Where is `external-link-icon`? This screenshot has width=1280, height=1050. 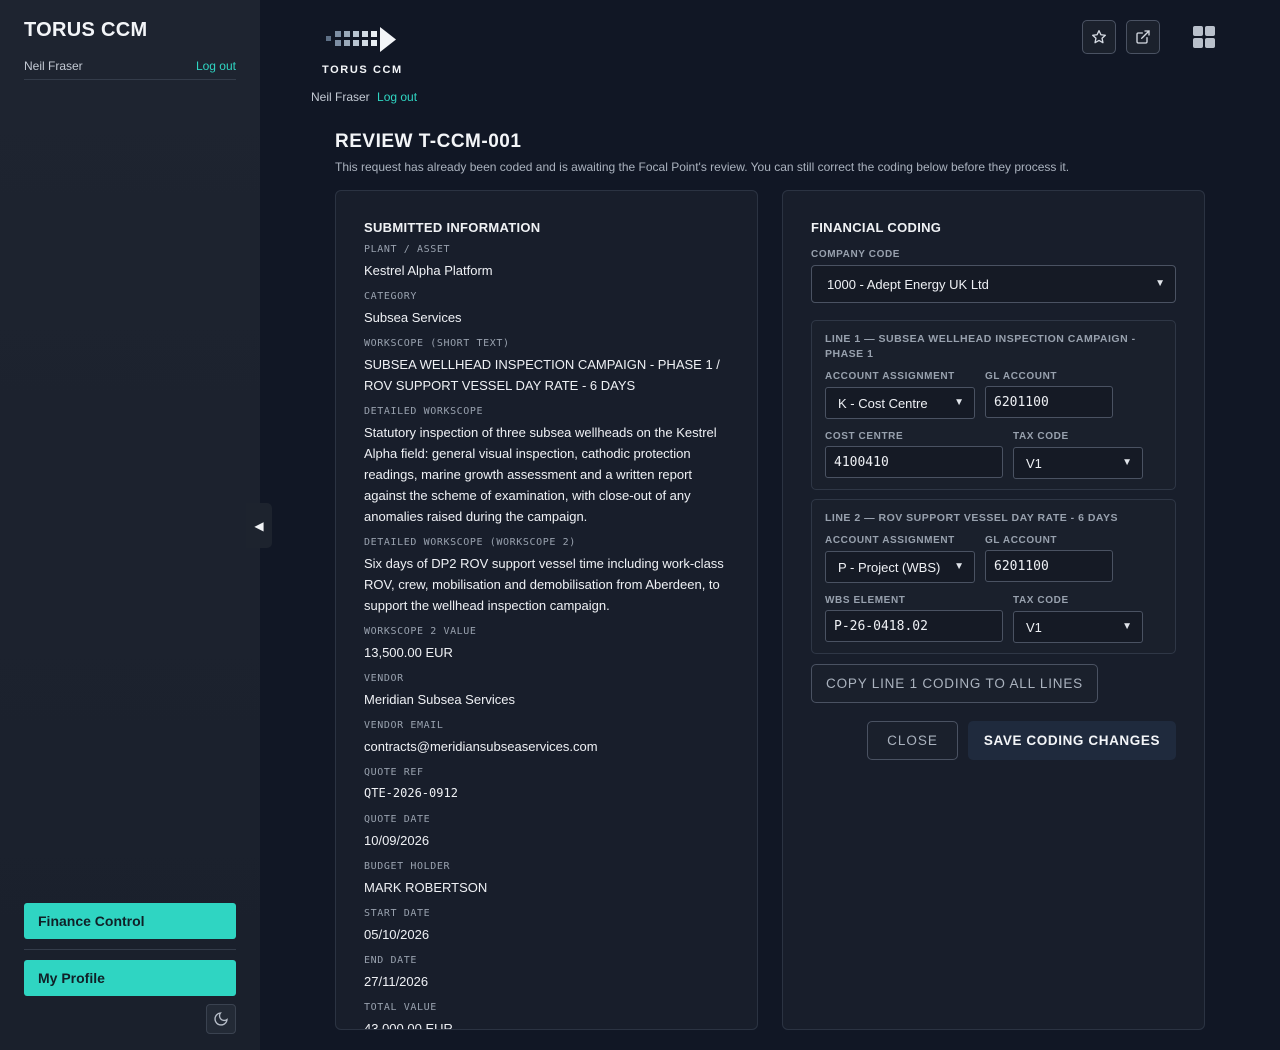
external-link-icon is located at coordinates (1143, 37).